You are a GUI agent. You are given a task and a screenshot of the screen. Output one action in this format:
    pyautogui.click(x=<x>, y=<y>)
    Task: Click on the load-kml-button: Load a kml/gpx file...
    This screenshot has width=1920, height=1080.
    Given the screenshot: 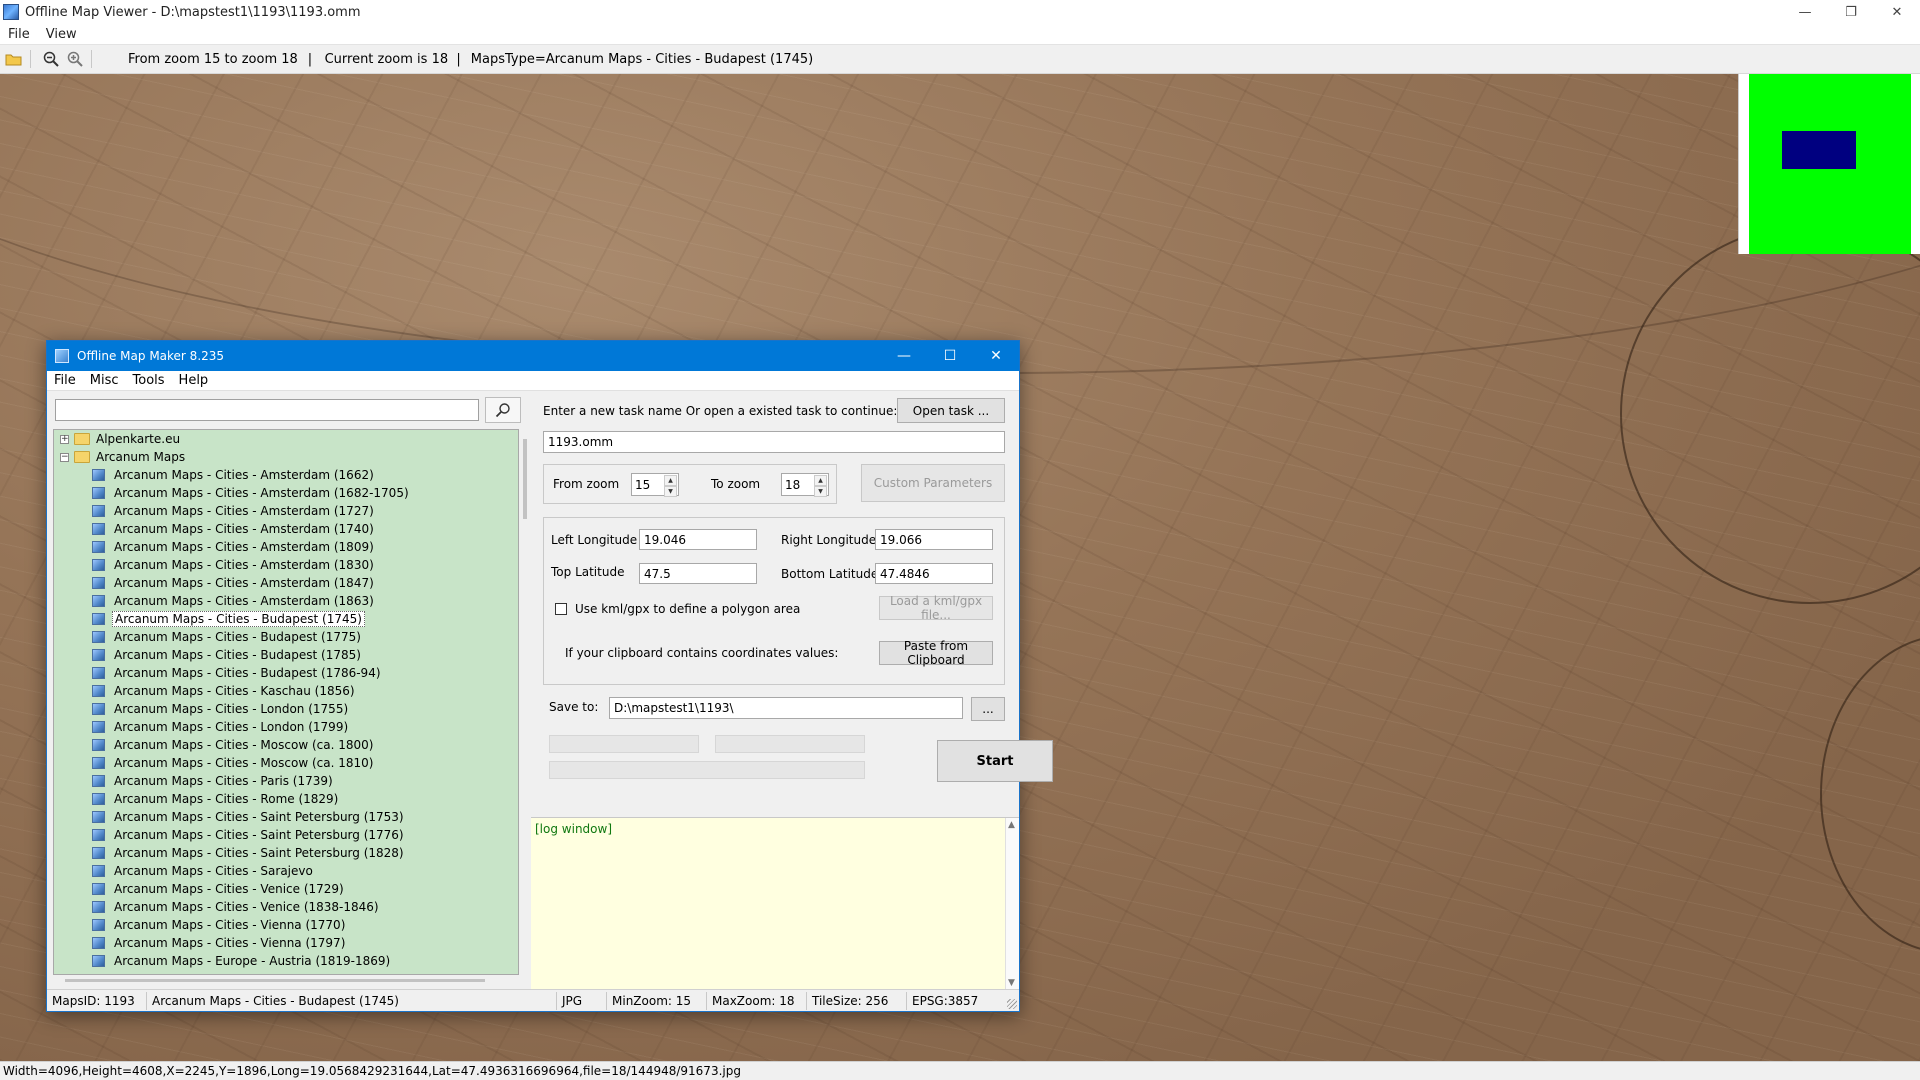 What is the action you would take?
    pyautogui.click(x=936, y=608)
    